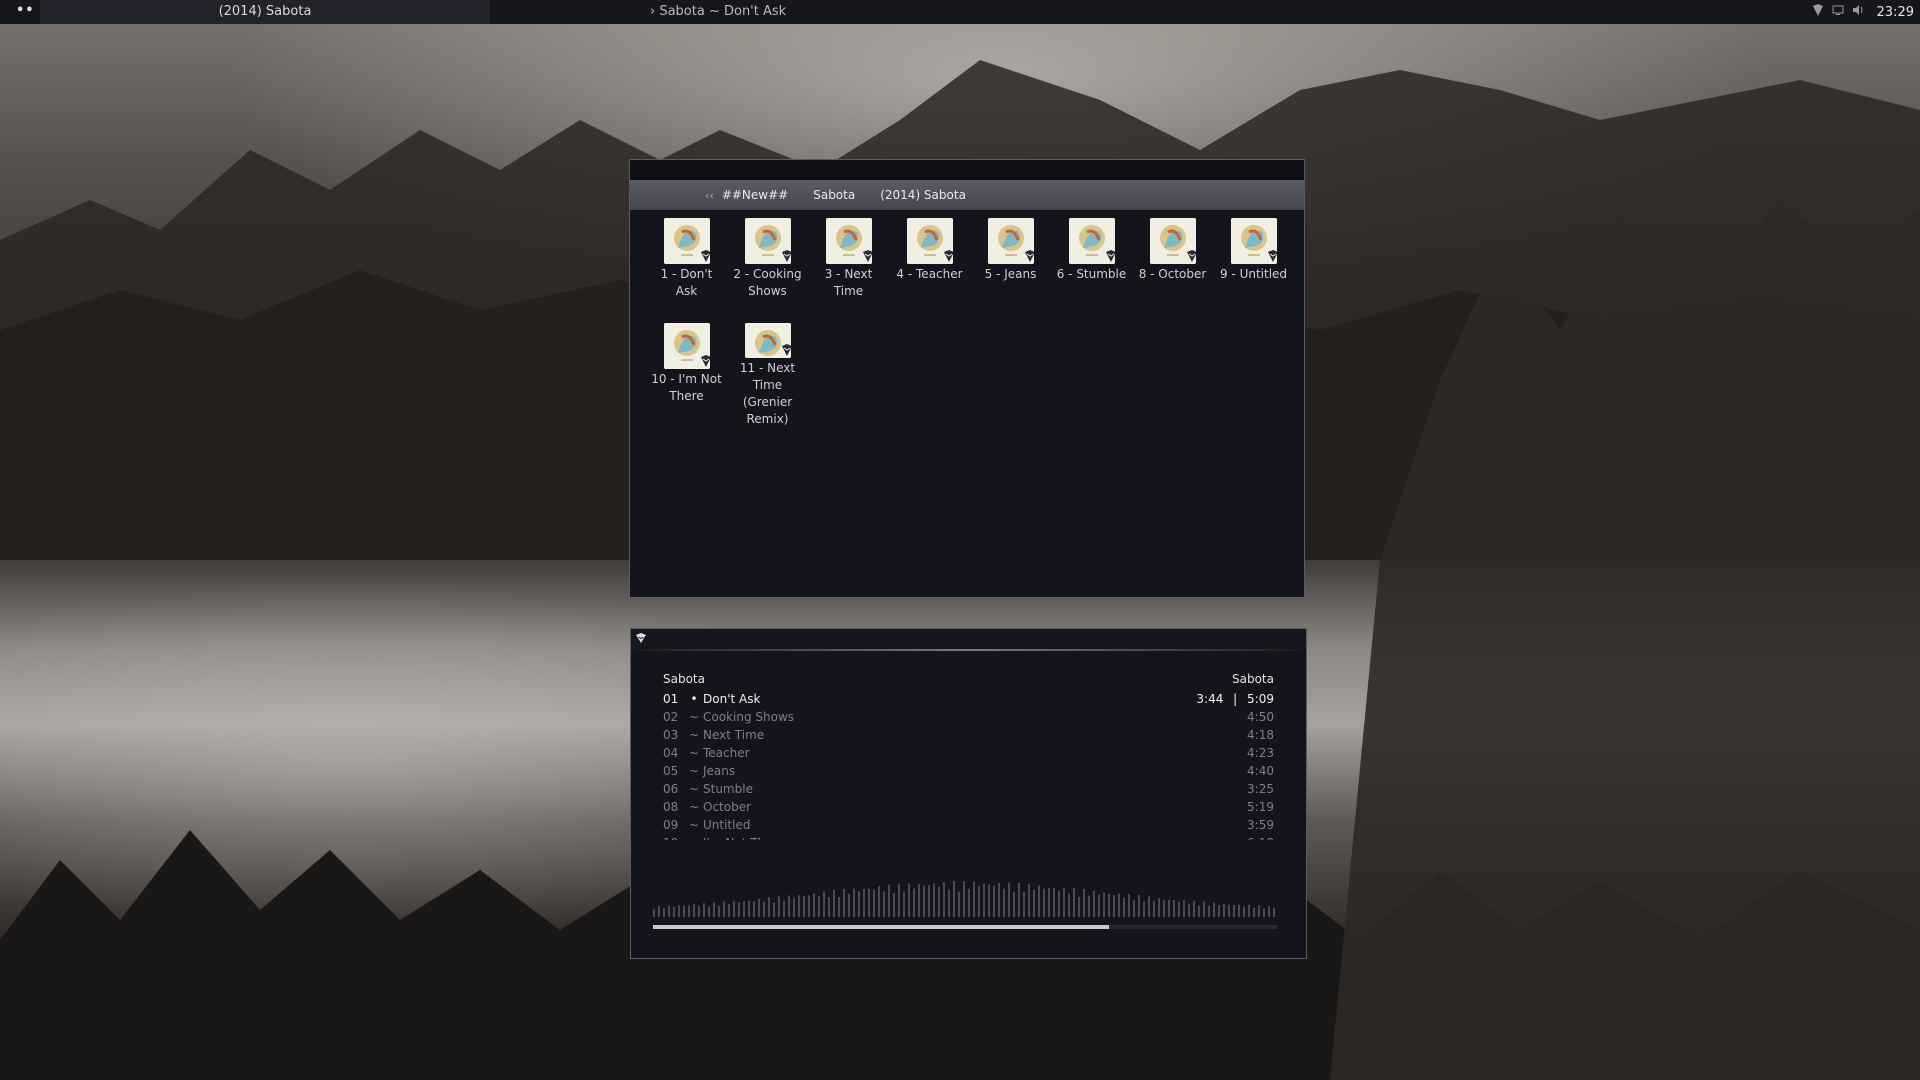  I want to click on track-row: 03 ~ Next Time 4:18, so click(968, 735).